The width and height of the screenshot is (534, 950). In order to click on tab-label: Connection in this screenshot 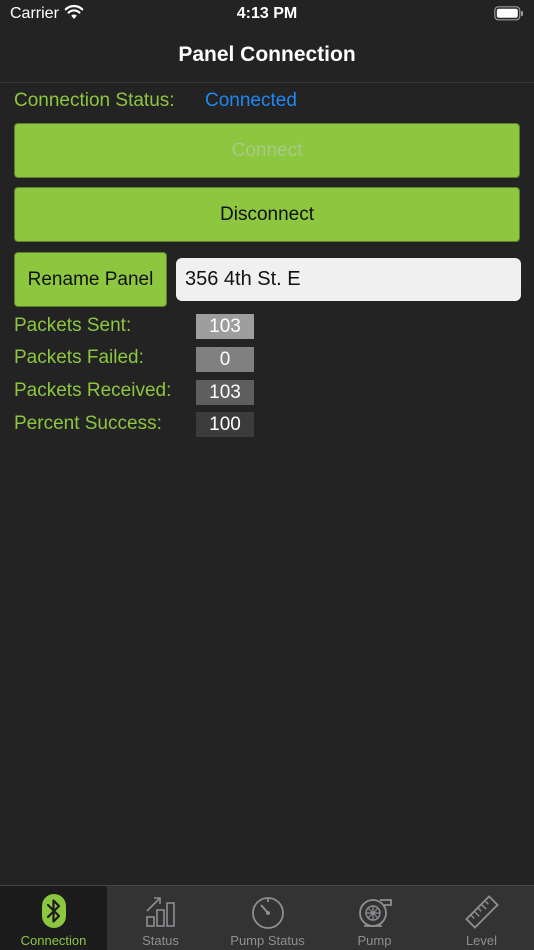, I will do `click(53, 940)`.